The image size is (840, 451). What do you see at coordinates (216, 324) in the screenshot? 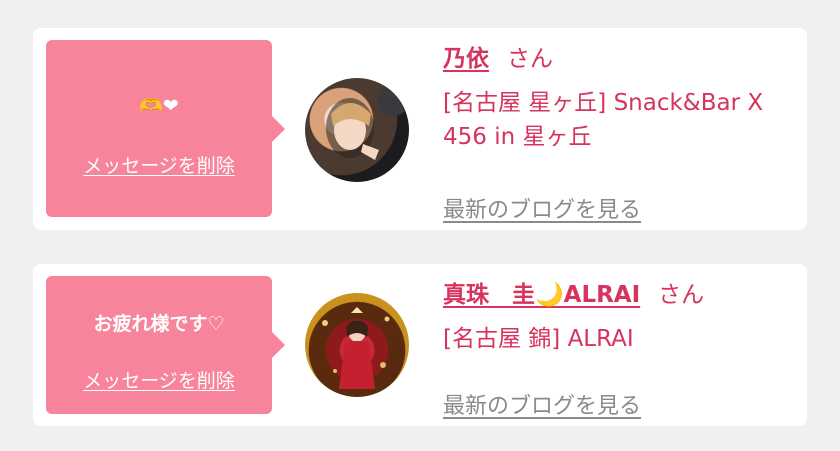
I see `outline-heart-icon: ♡` at bounding box center [216, 324].